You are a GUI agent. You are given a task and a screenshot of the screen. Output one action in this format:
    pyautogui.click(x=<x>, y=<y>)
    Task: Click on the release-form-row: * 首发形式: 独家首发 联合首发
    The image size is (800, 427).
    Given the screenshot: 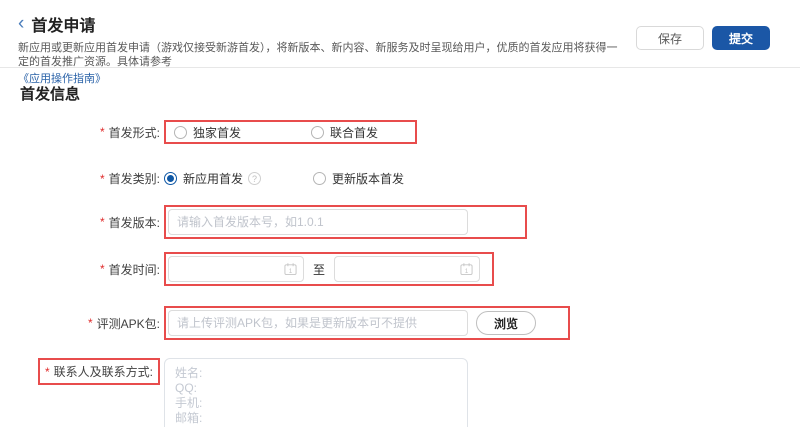 What is the action you would take?
    pyautogui.click(x=400, y=132)
    